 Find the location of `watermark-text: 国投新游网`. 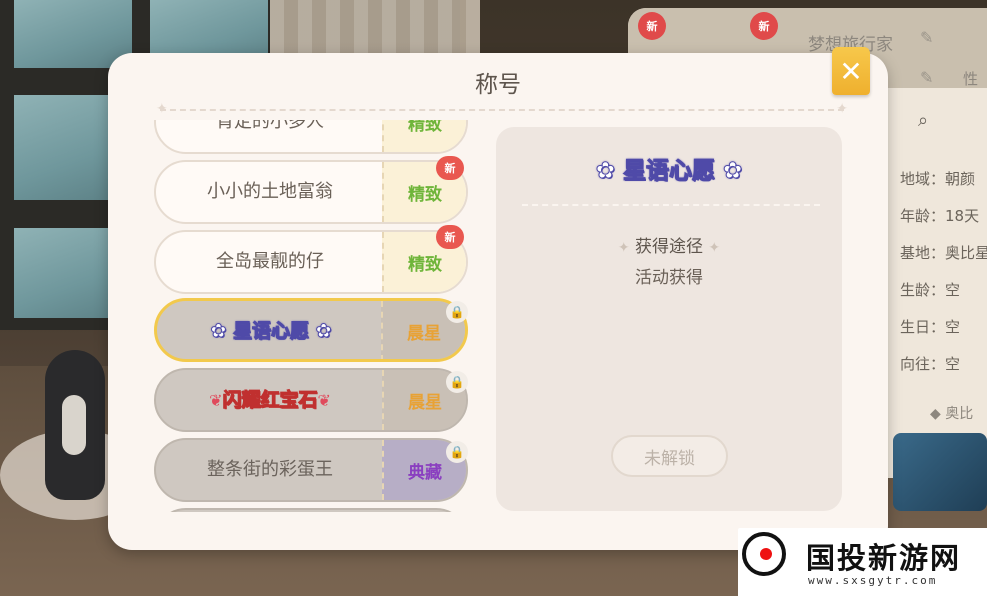

watermark-text: 国投新游网 is located at coordinates (884, 558).